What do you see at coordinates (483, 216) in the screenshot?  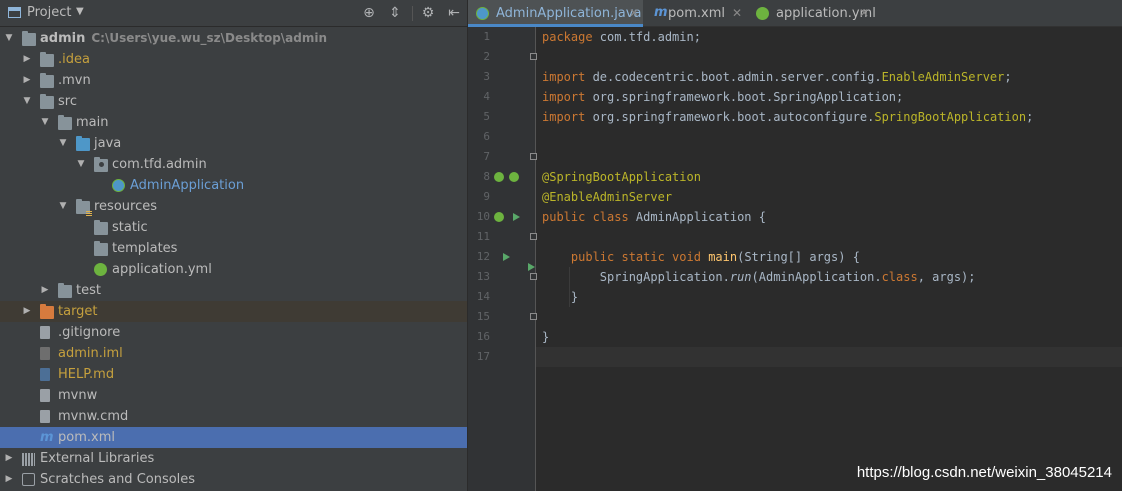 I see `line-number: 10` at bounding box center [483, 216].